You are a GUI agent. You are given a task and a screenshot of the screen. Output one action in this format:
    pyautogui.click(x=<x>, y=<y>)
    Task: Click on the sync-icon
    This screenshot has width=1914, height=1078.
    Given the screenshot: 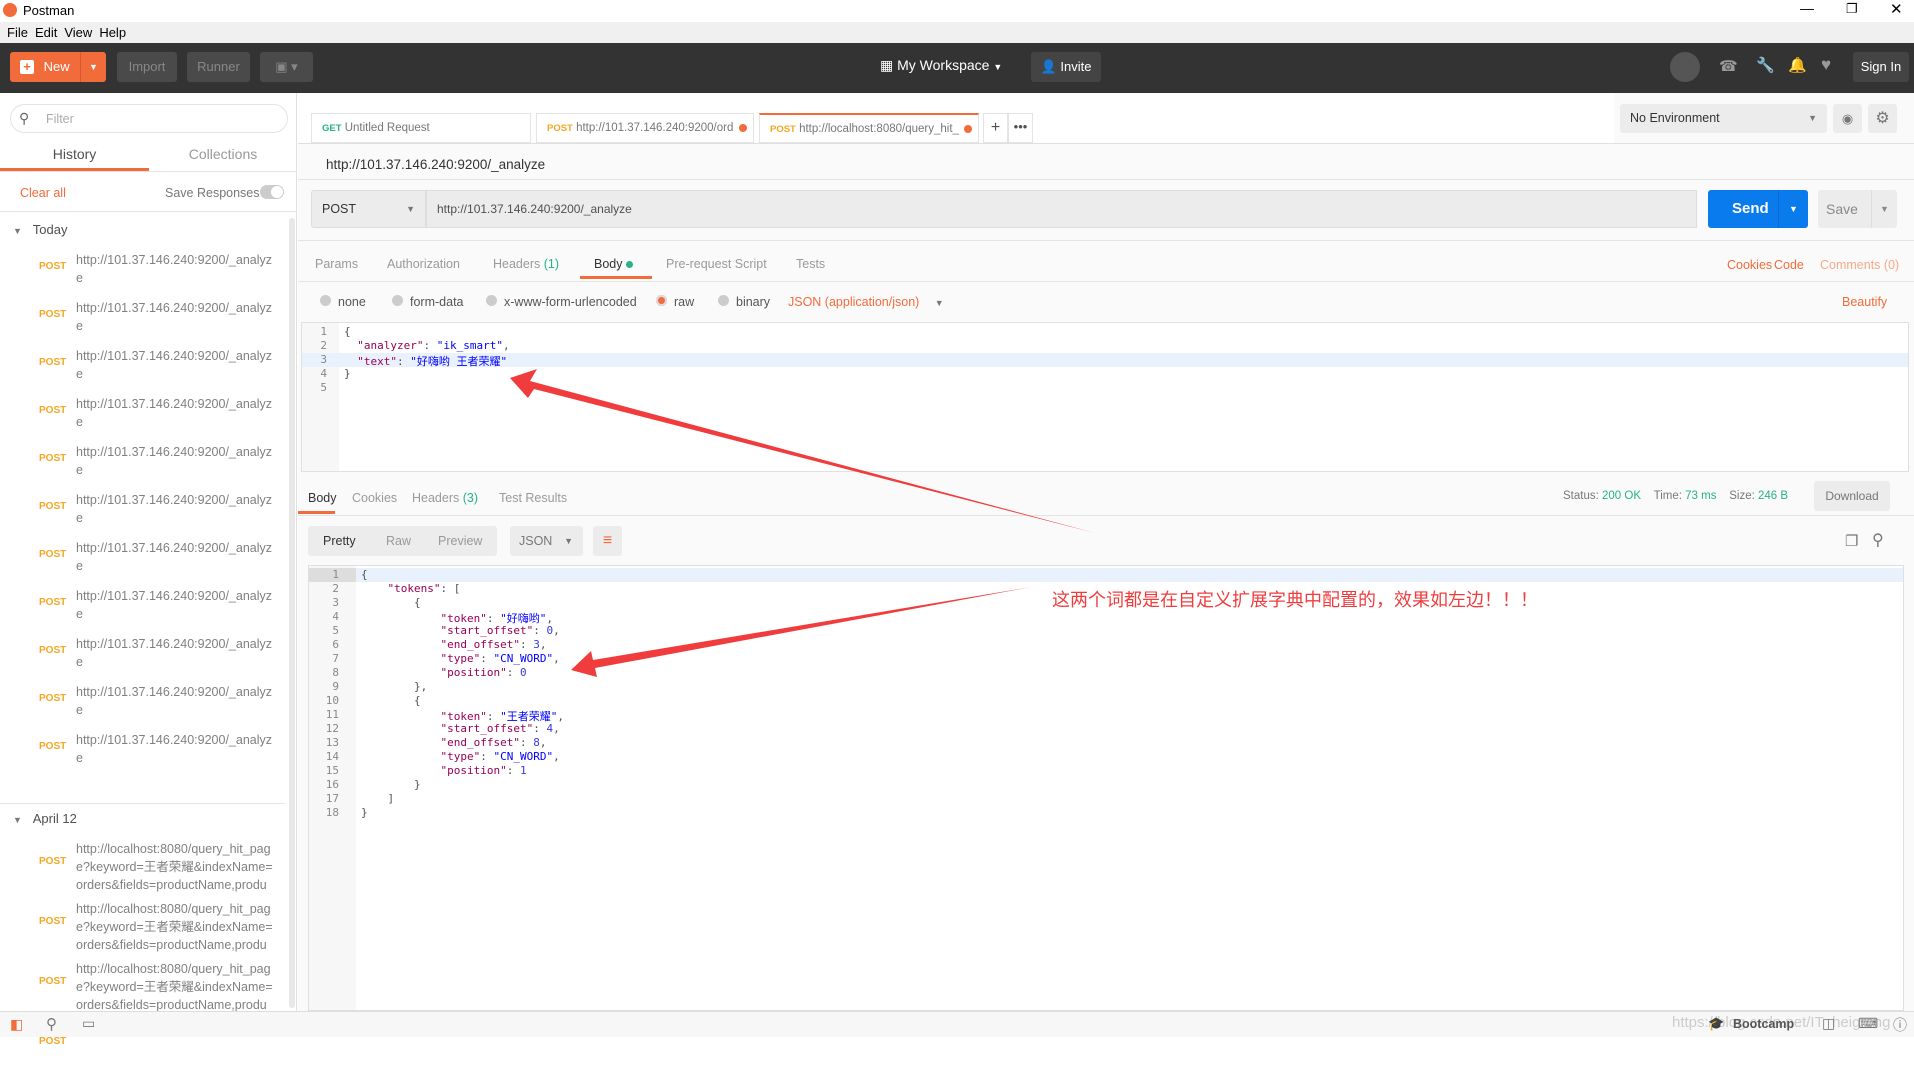 What is the action you would take?
    pyautogui.click(x=1685, y=67)
    